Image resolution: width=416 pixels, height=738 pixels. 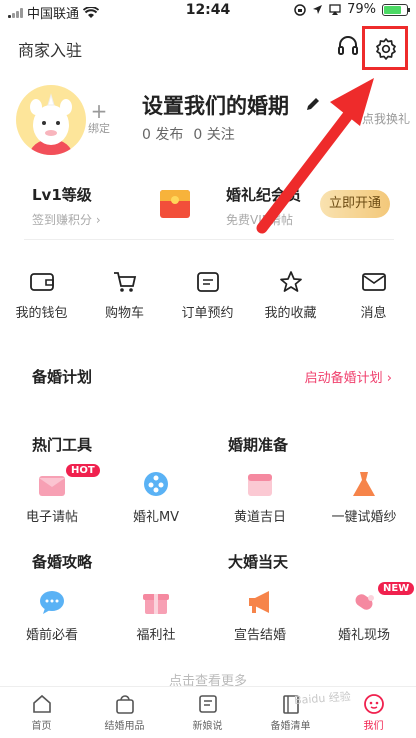 I want to click on settings-highlight-box, so click(x=385, y=48).